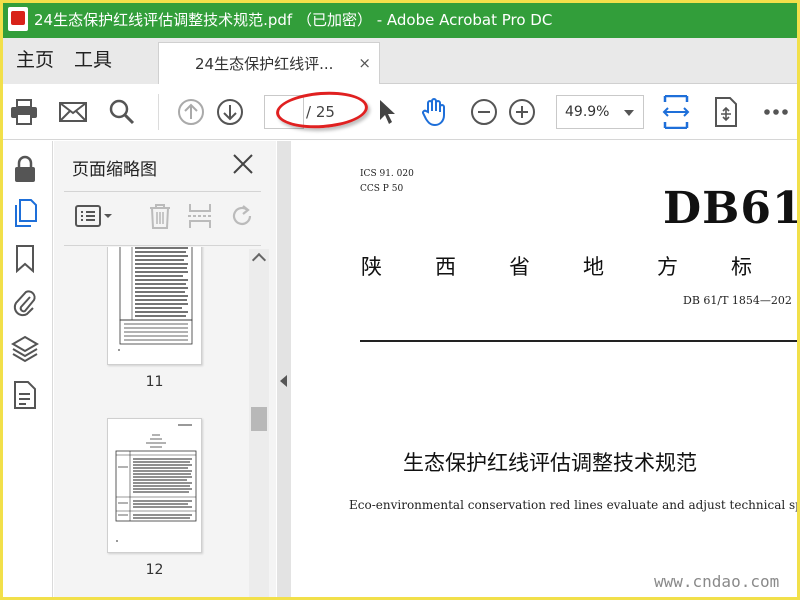 Image resolution: width=800 pixels, height=600 pixels. I want to click on menu-home: 主页, so click(35, 64).